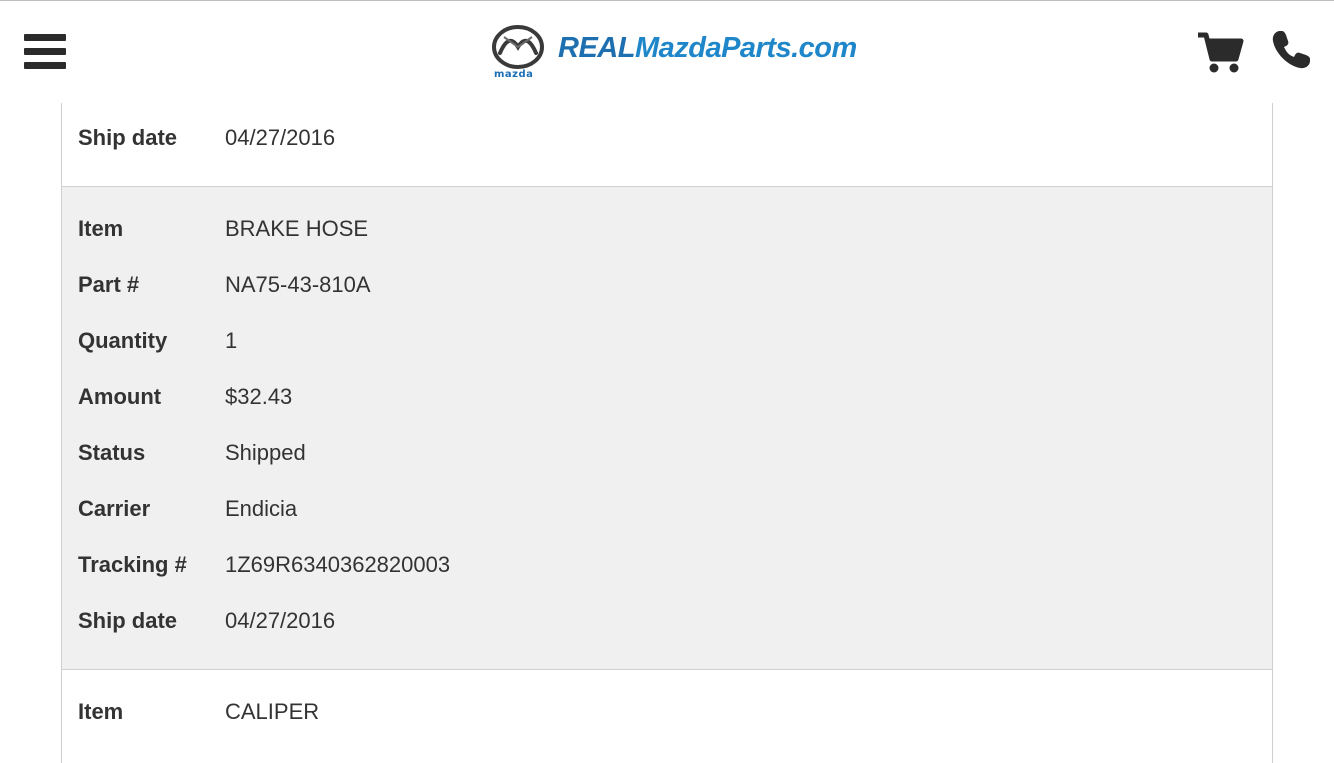 The image size is (1334, 763). What do you see at coordinates (298, 284) in the screenshot?
I see `detail-value: NA75-43-810A` at bounding box center [298, 284].